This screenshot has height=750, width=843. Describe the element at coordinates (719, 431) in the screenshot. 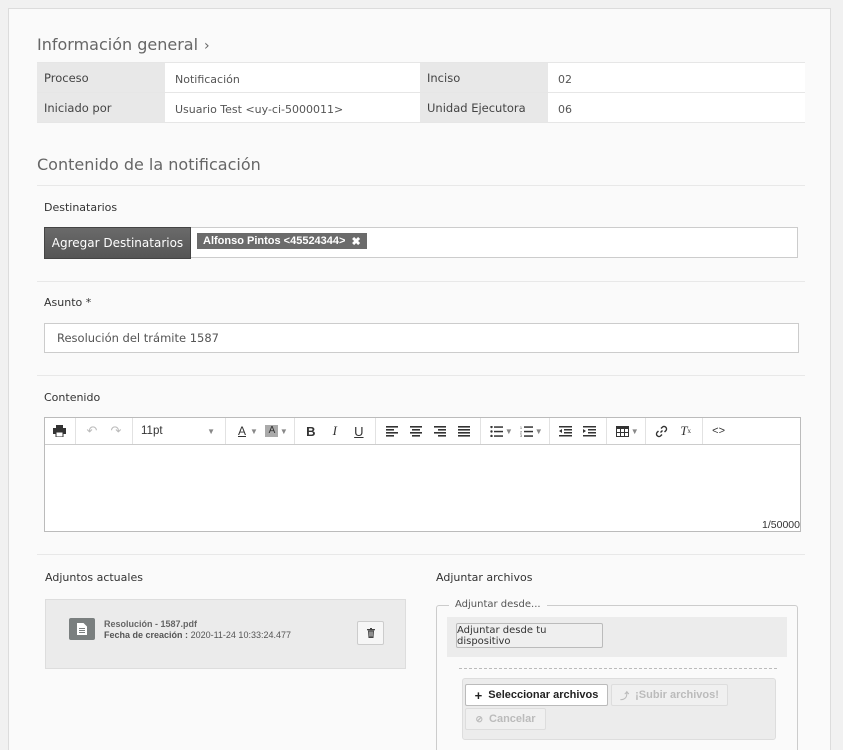

I see `source-code-icon: <>` at that location.